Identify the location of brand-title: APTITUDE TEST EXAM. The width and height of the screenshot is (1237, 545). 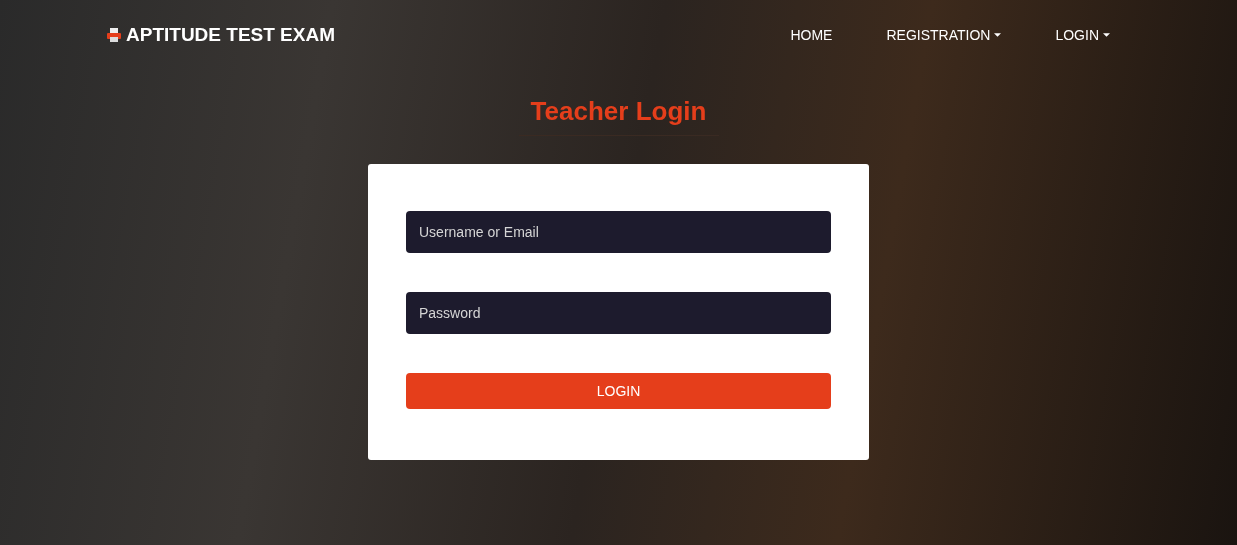
(230, 35).